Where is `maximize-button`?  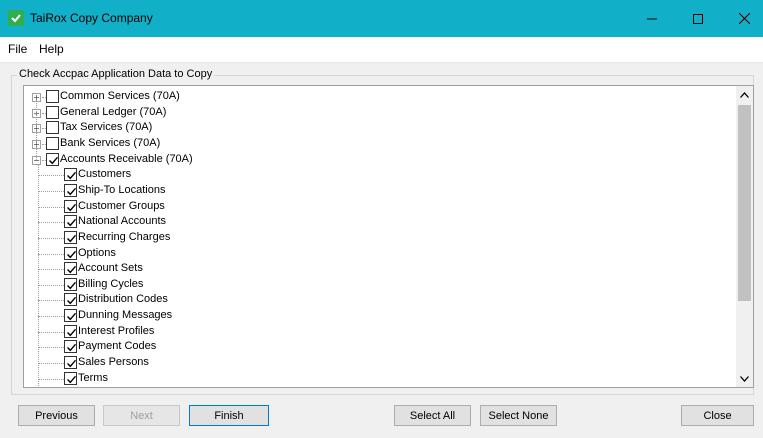
maximize-button is located at coordinates (698, 18).